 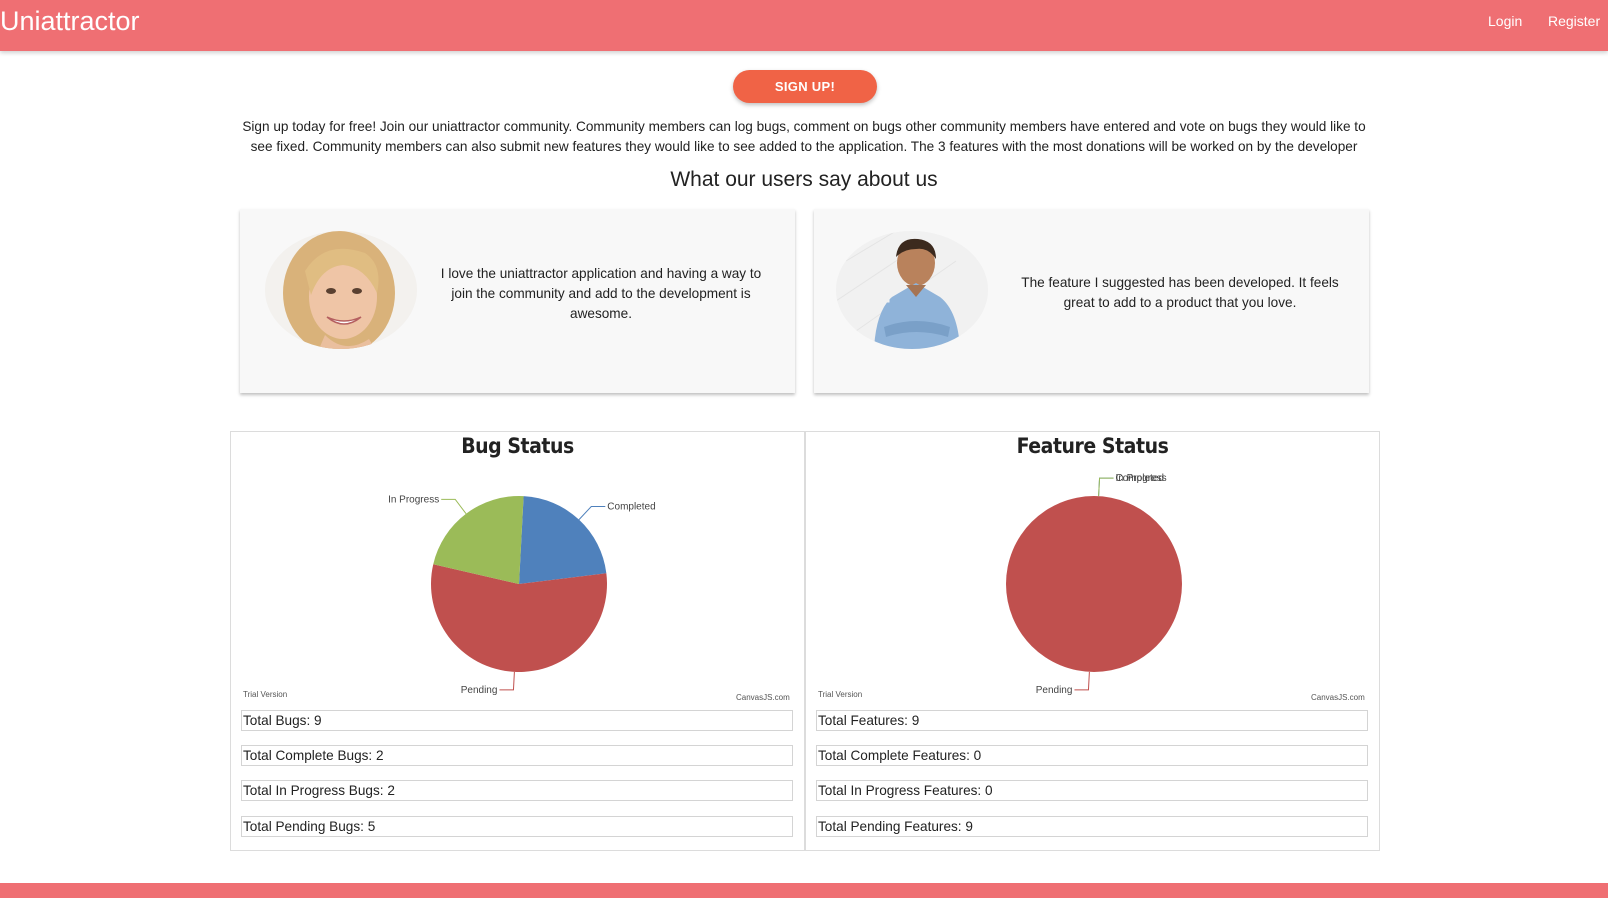 I want to click on stat-label: Total Pending Bugs:, so click(x=303, y=826).